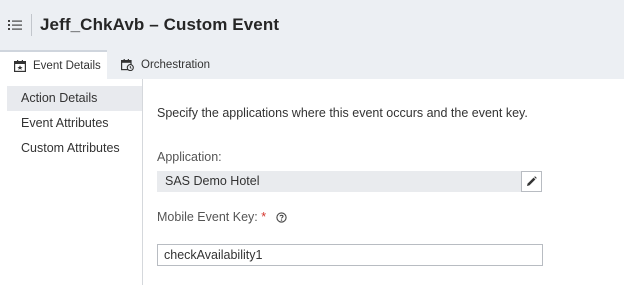 This screenshot has height=285, width=624. Describe the element at coordinates (189, 157) in the screenshot. I see `application-label: Application:` at that location.